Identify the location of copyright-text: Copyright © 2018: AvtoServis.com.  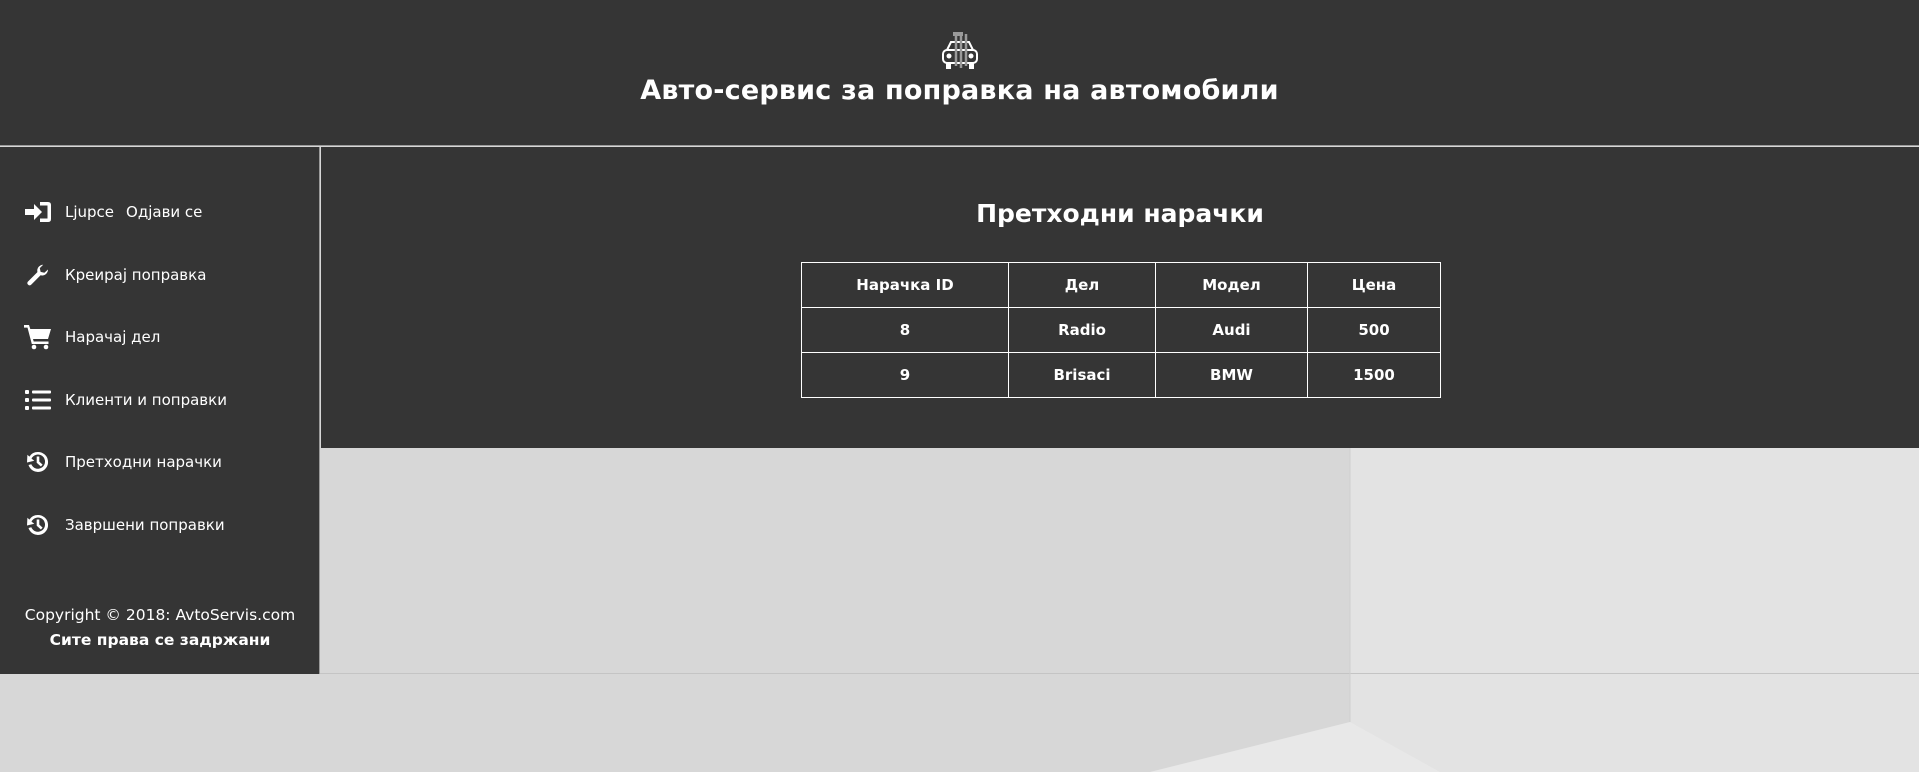
(160, 615).